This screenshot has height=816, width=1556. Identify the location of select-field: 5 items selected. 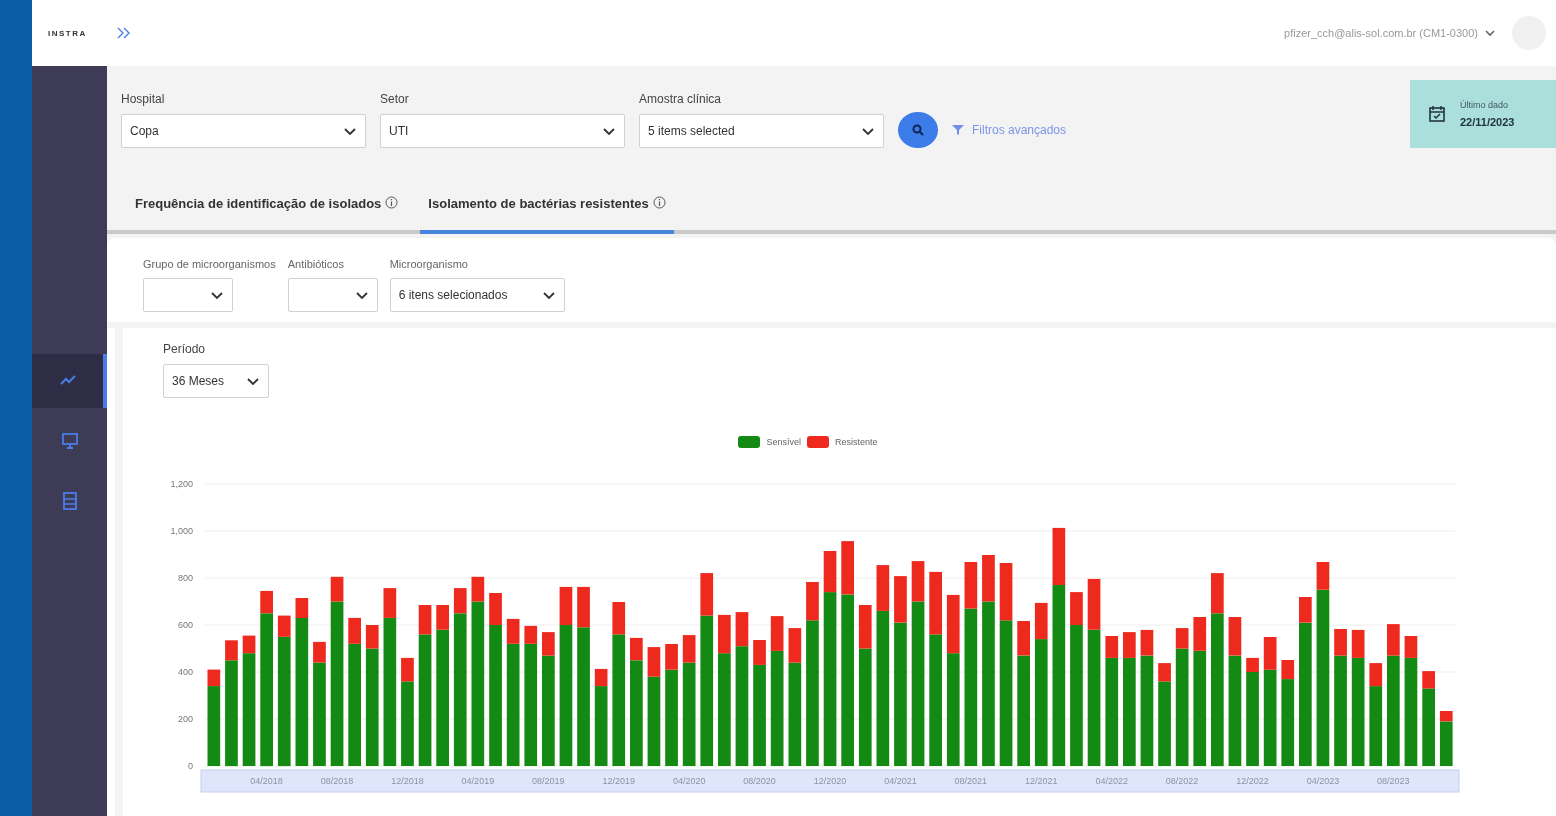
(761, 131).